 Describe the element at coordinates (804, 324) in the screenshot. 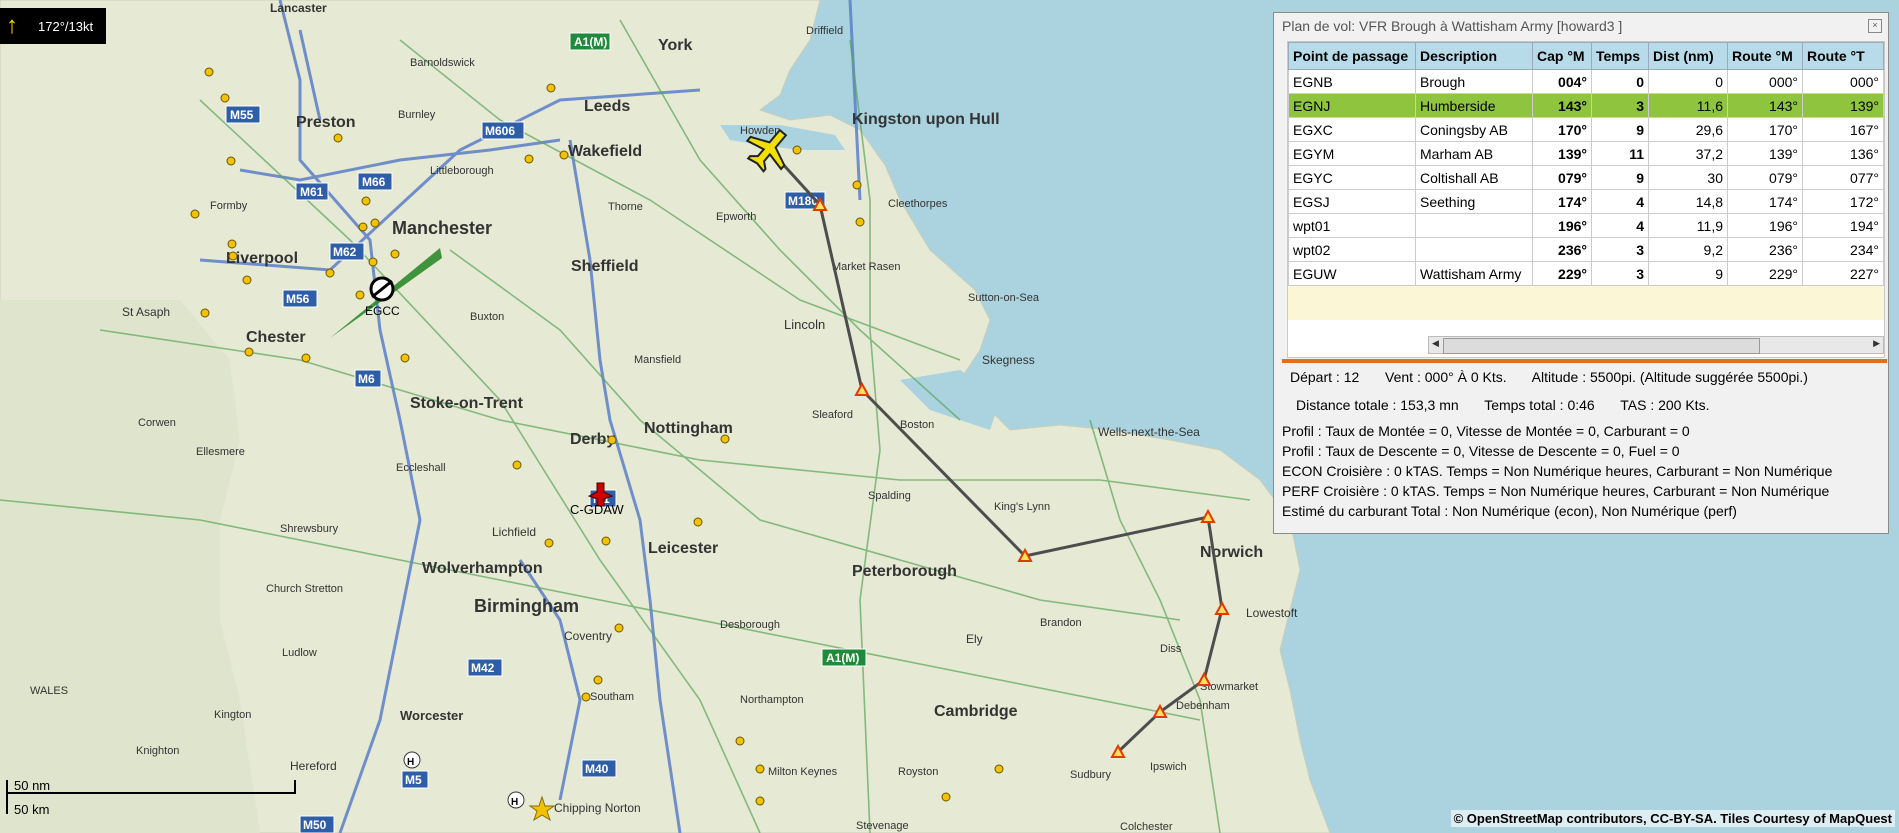

I see `place-label: Lincoln` at that location.